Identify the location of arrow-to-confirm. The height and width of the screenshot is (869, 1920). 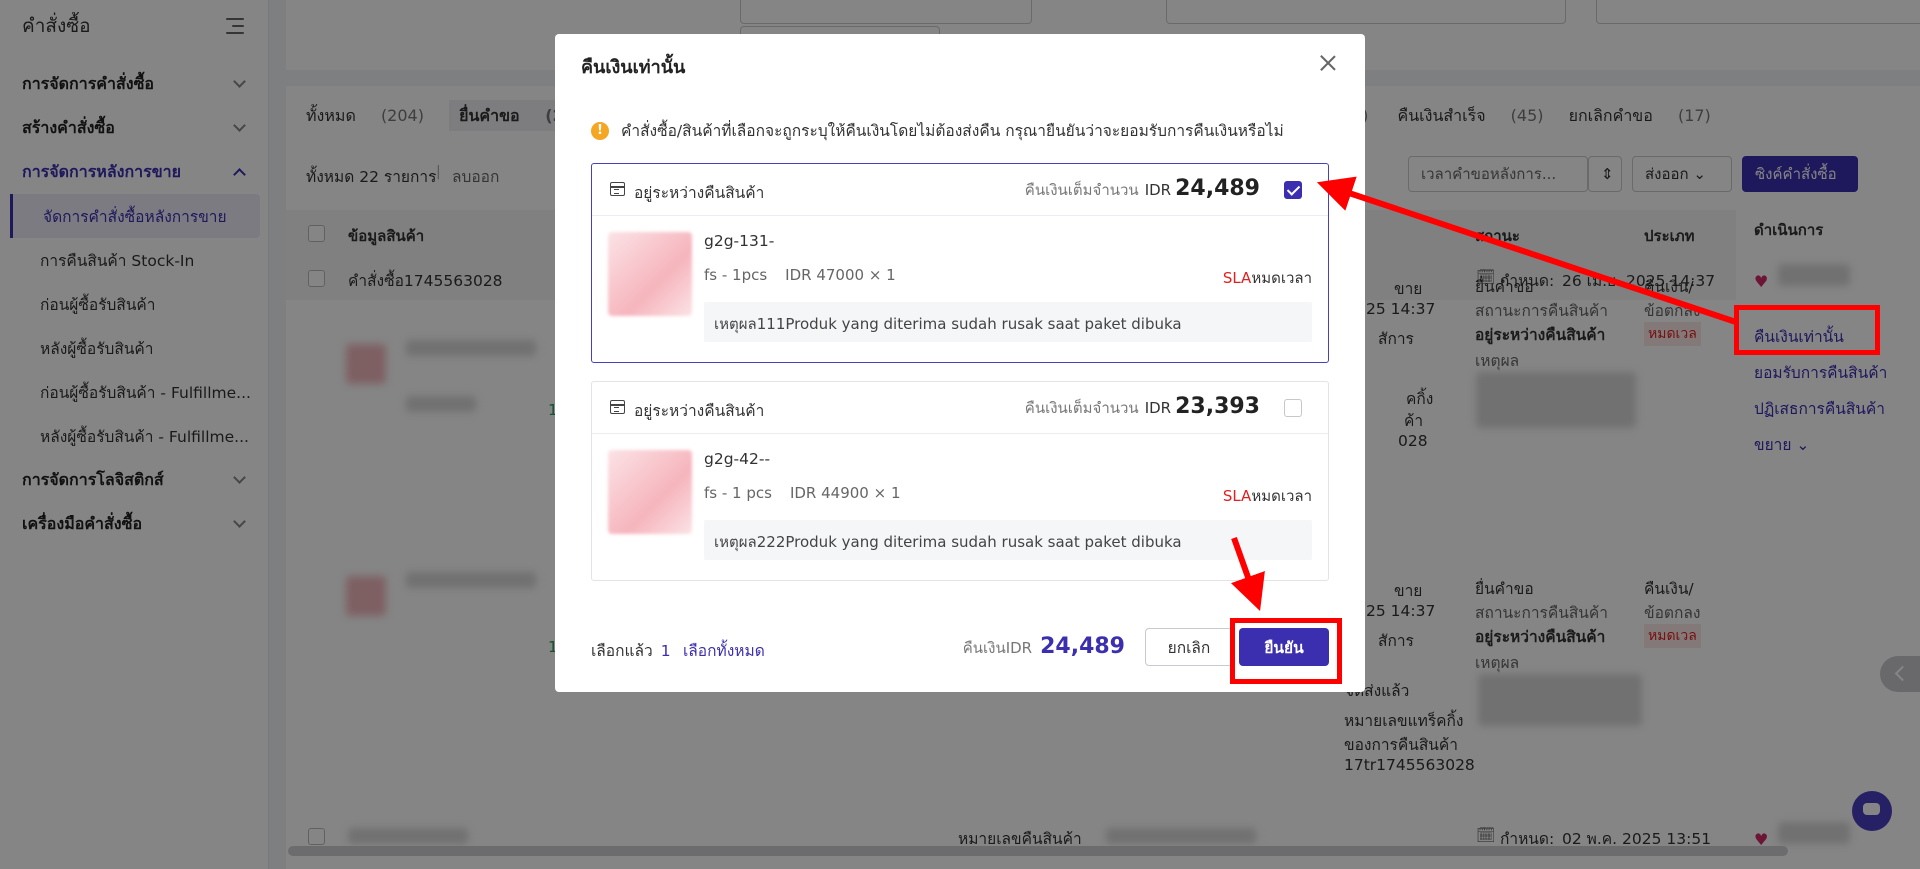
(1247, 573).